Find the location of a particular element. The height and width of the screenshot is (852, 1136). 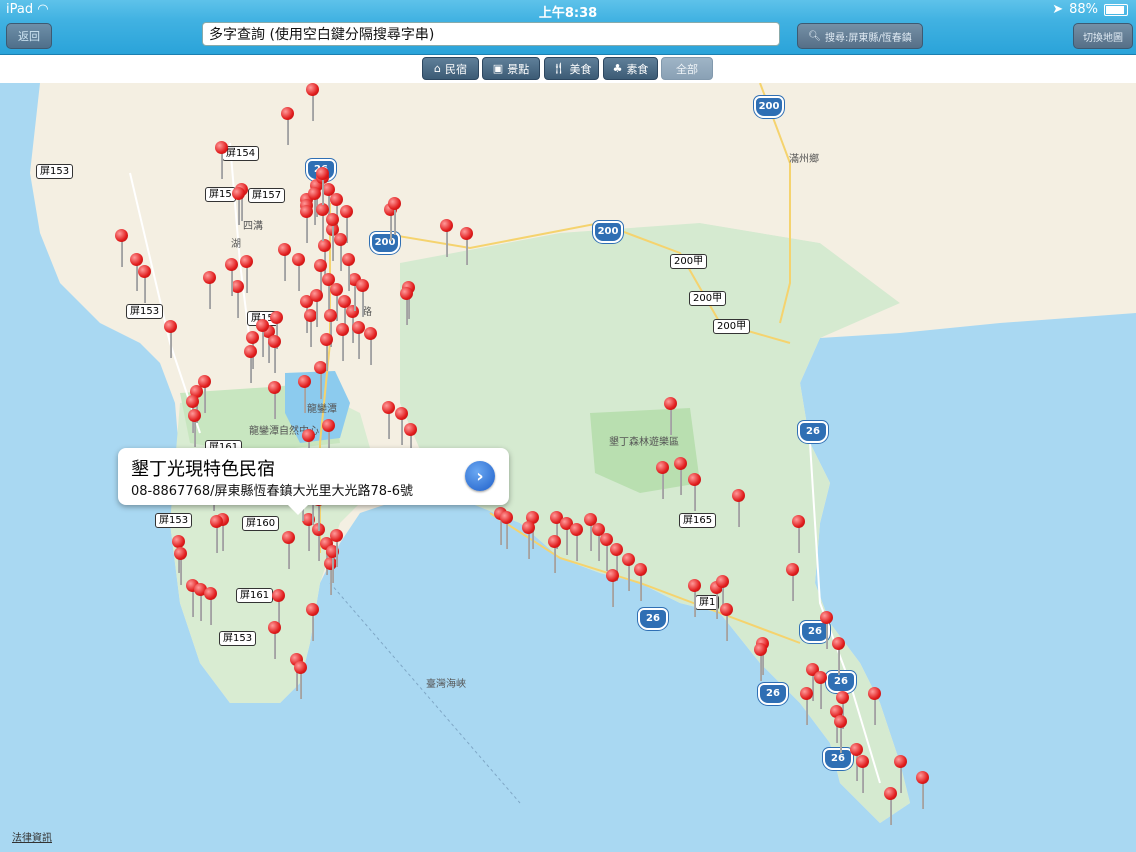

callout-title: 墾丁光現特色民宿 is located at coordinates (203, 469).